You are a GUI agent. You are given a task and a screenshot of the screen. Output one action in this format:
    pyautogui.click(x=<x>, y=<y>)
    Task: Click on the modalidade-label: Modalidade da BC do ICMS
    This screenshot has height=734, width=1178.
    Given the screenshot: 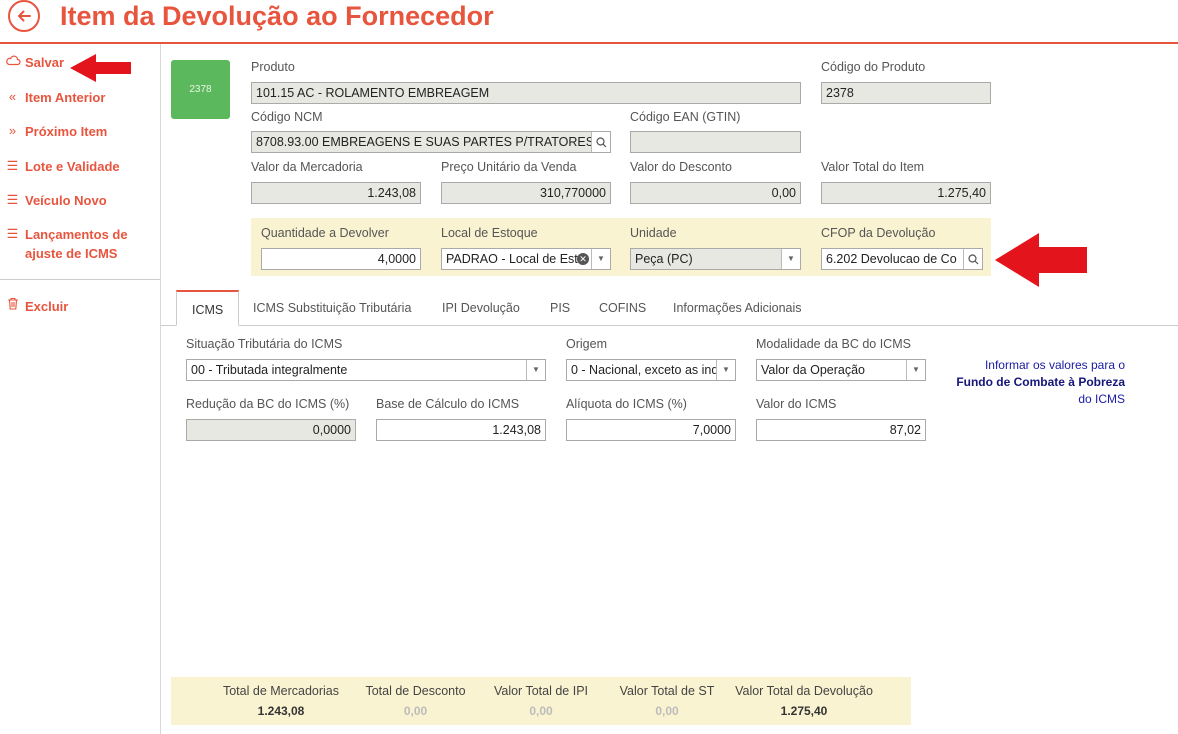 What is the action you would take?
    pyautogui.click(x=833, y=344)
    